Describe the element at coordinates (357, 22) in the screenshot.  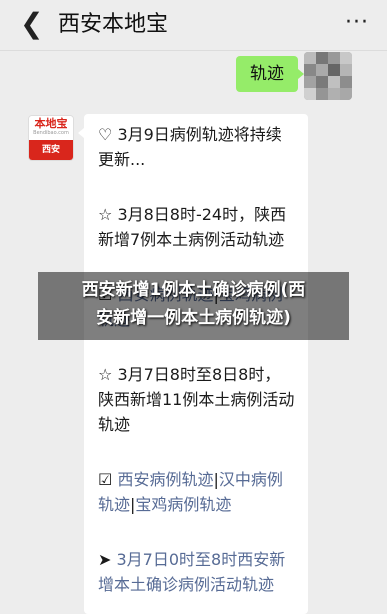
I see `ellipsis-icon: ···` at that location.